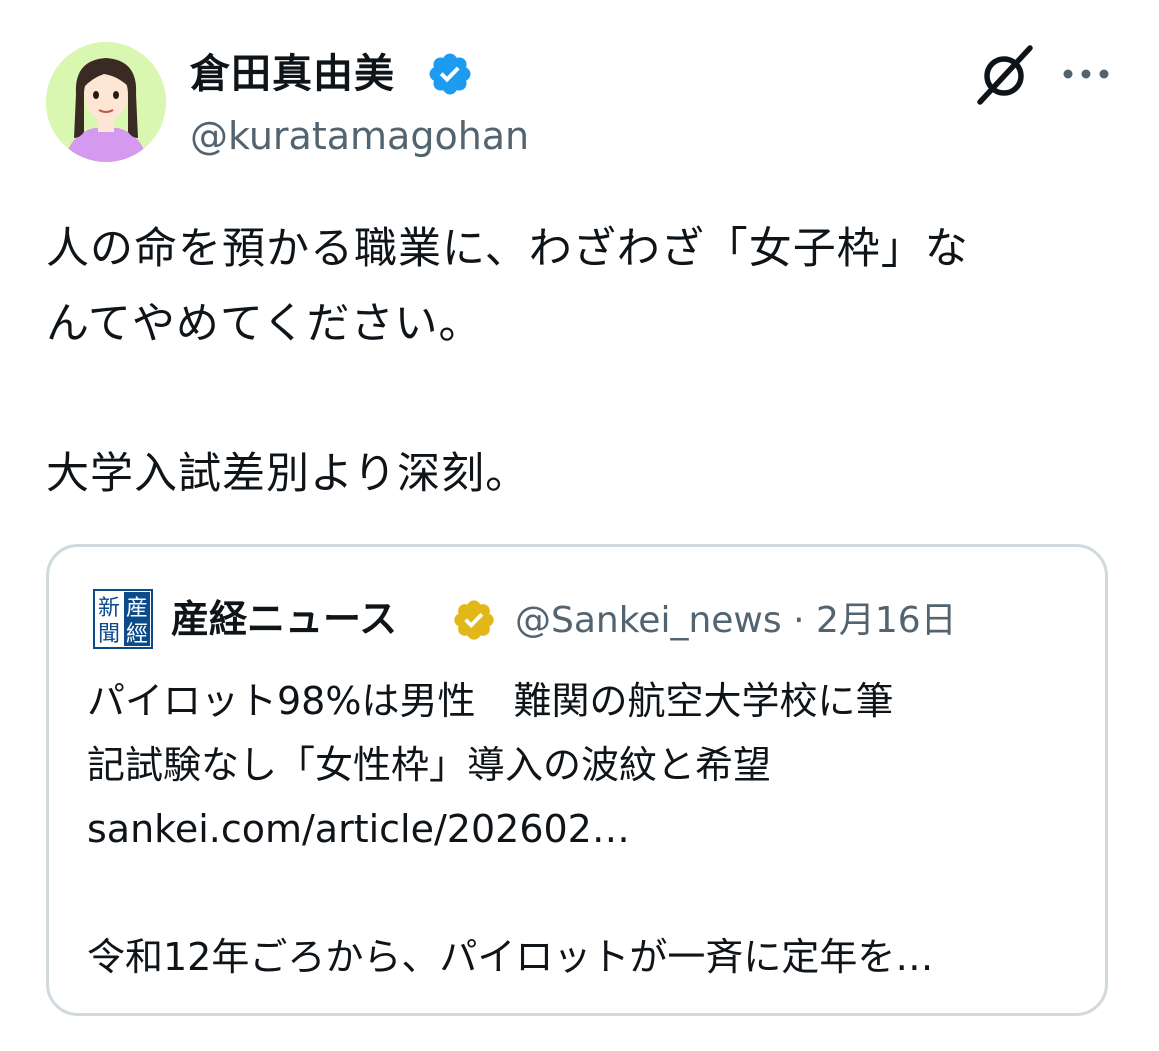 This screenshot has height=1051, width=1159. I want to click on author-avatar, so click(106, 102).